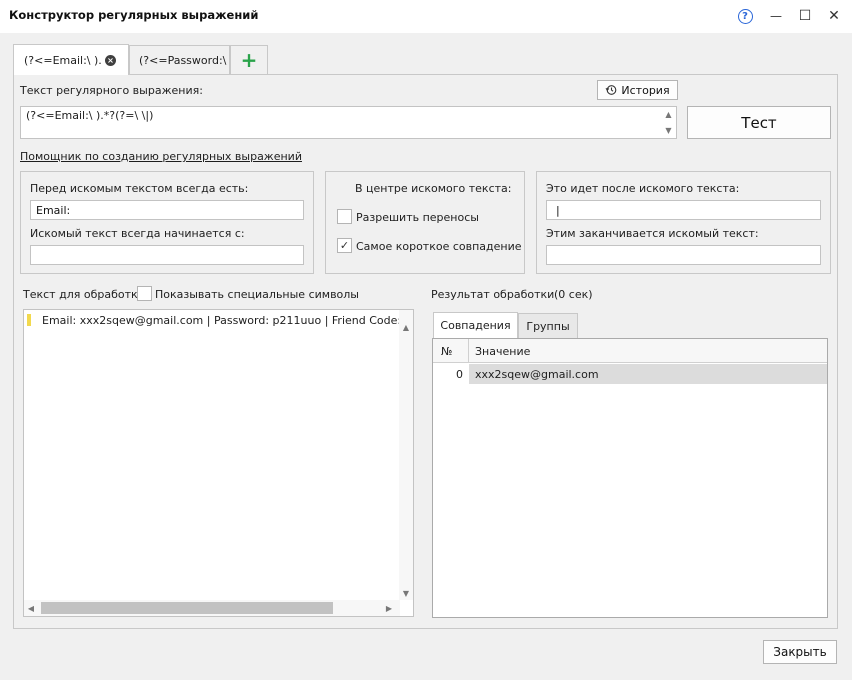 Image resolution: width=852 pixels, height=680 pixels. I want to click on starts-with-input, so click(167, 255).